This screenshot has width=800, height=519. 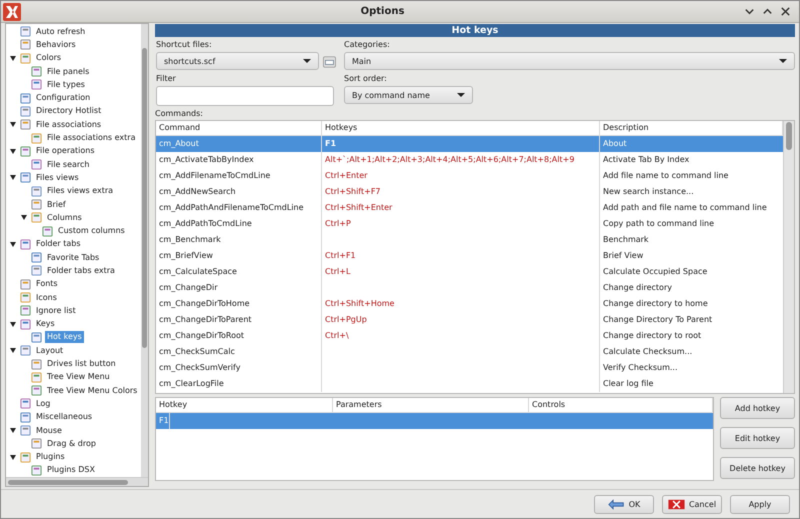 What do you see at coordinates (329, 62) in the screenshot?
I see `keyboard-icon` at bounding box center [329, 62].